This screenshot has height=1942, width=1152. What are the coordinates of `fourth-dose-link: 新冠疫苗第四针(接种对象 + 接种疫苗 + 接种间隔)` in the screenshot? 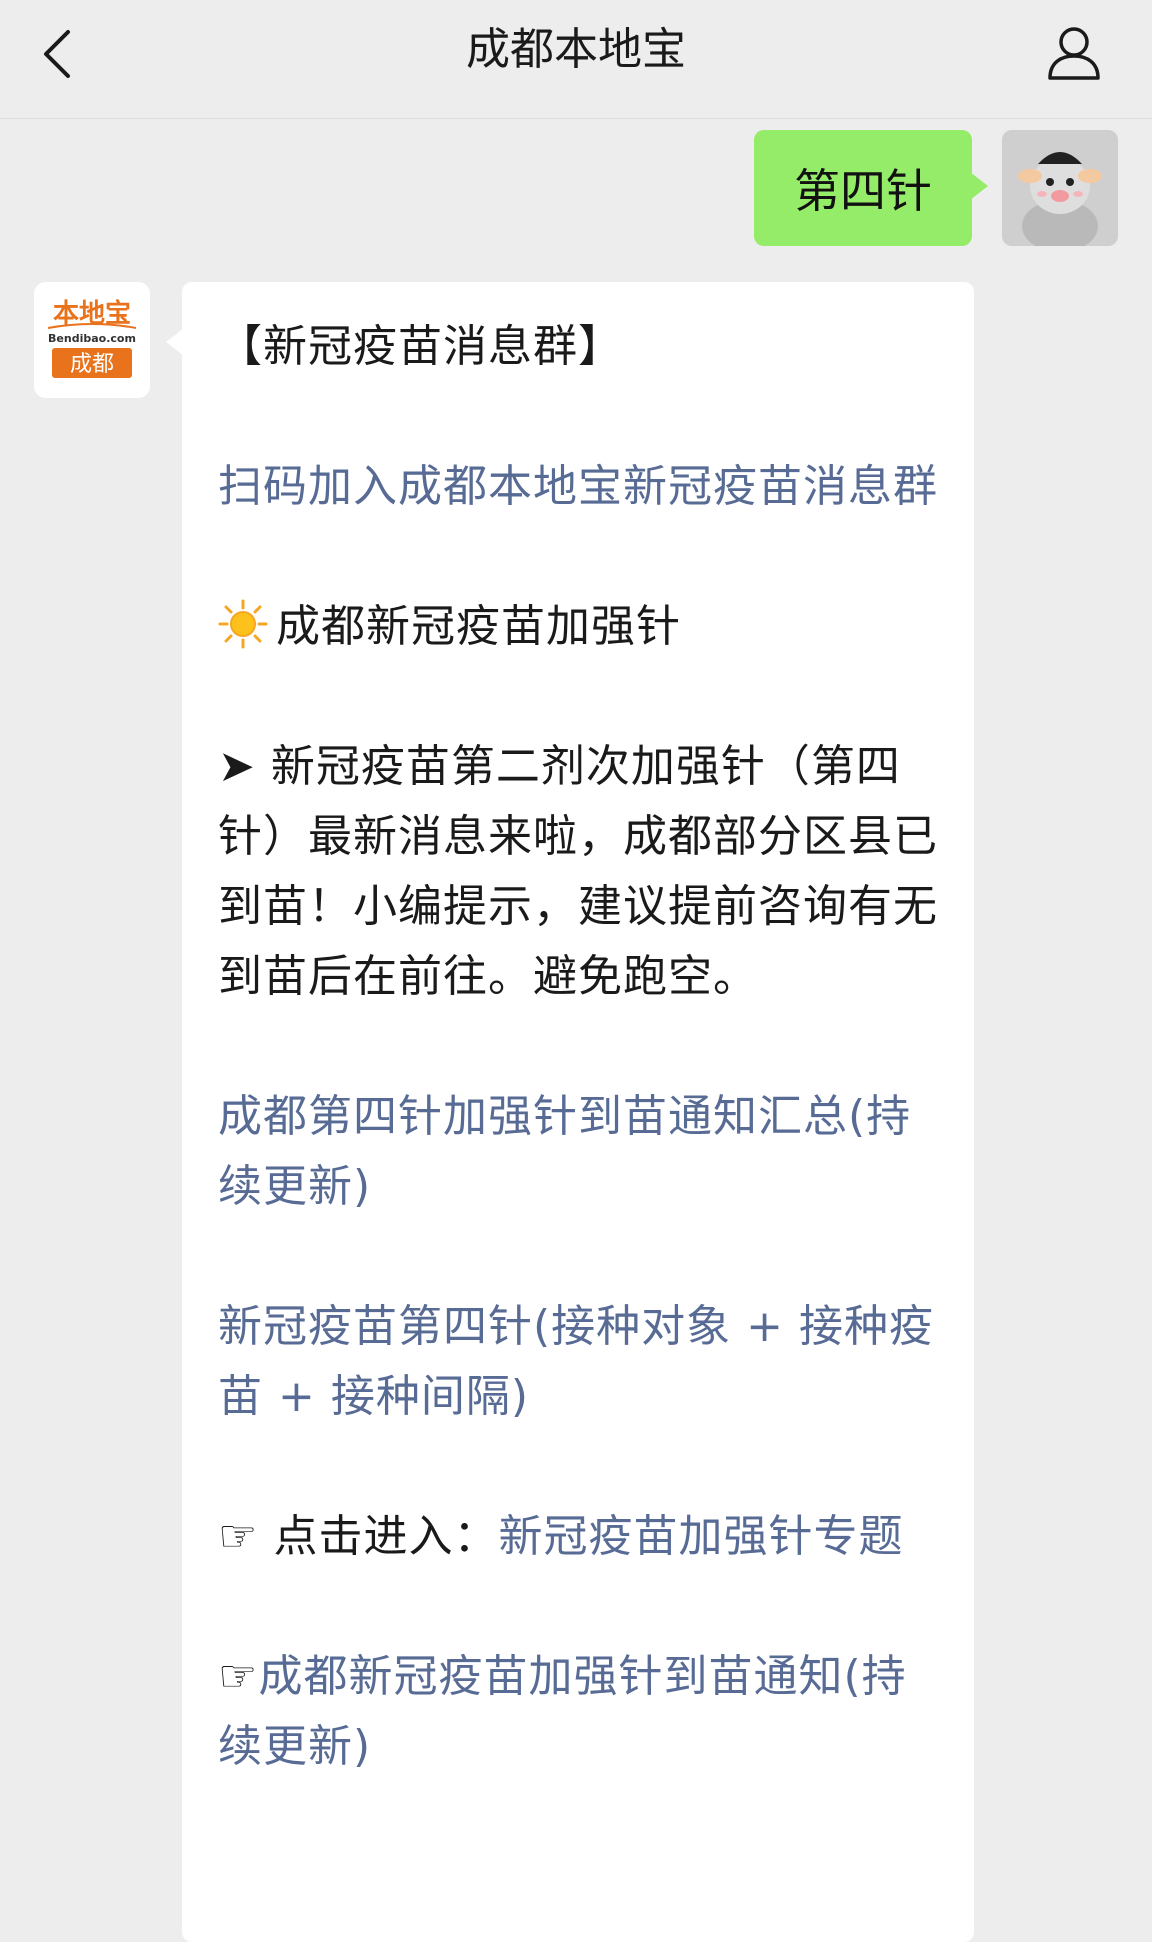 It's located at (578, 1362).